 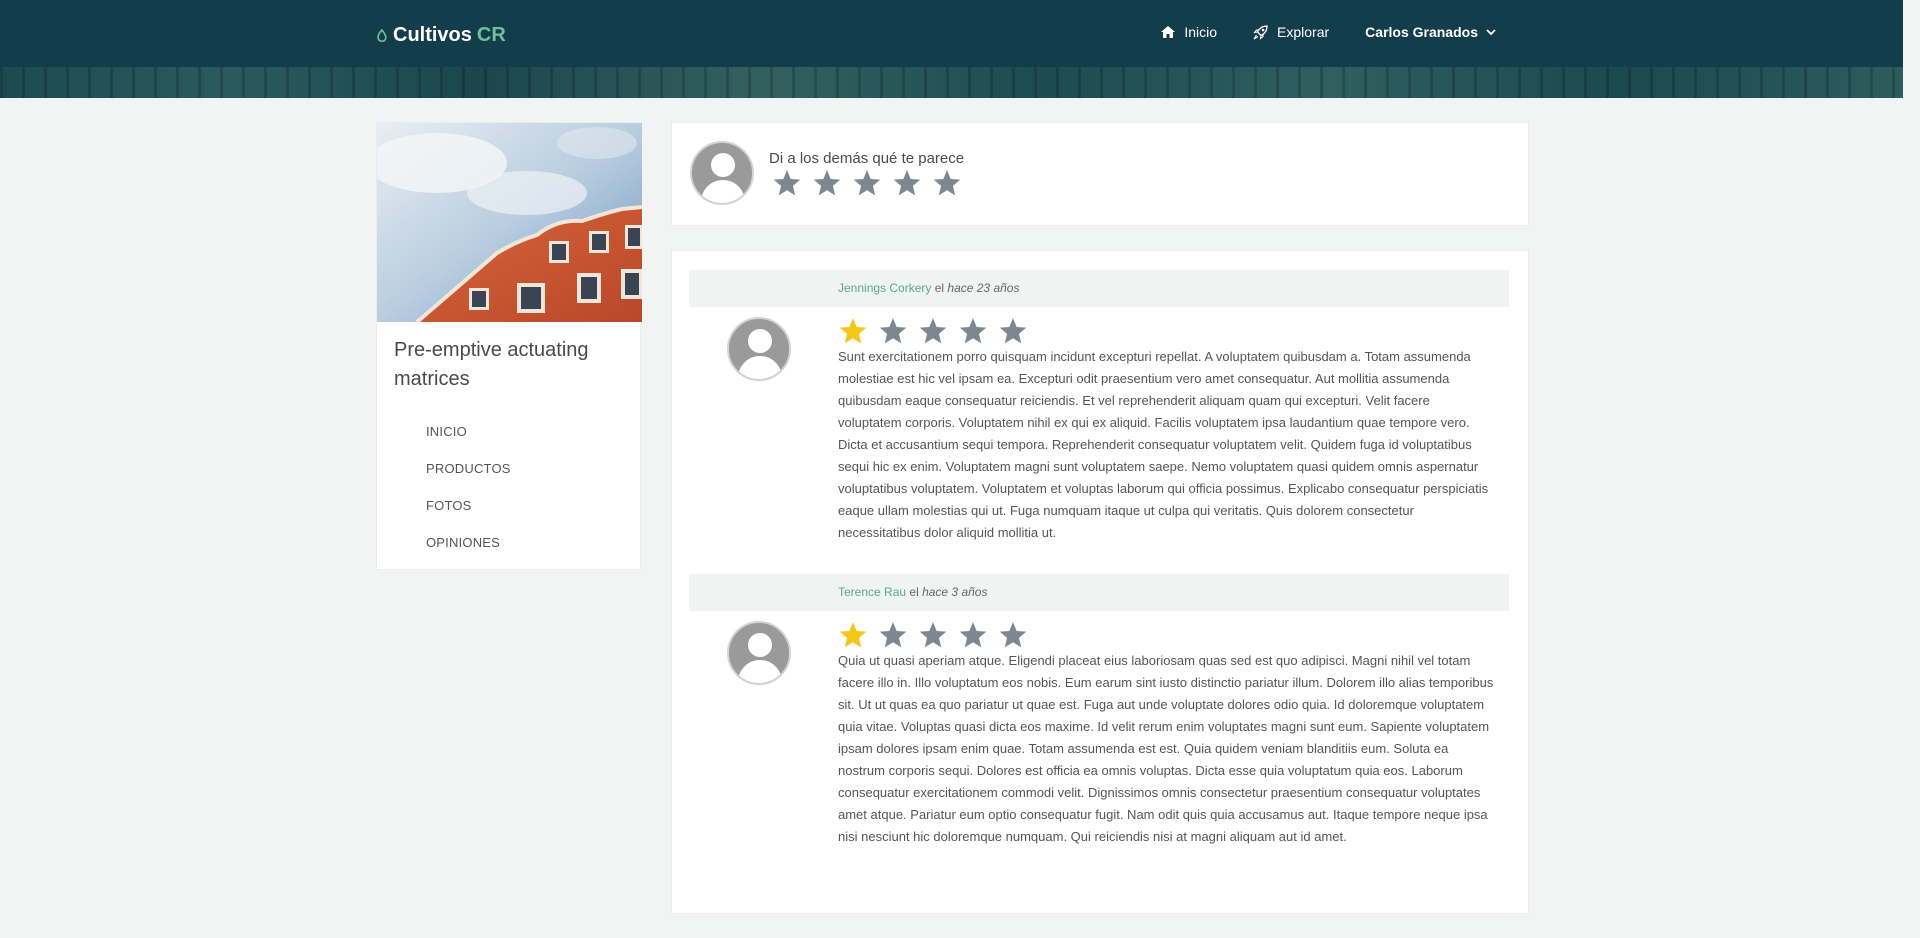 I want to click on rocket-icon, so click(x=1260, y=32).